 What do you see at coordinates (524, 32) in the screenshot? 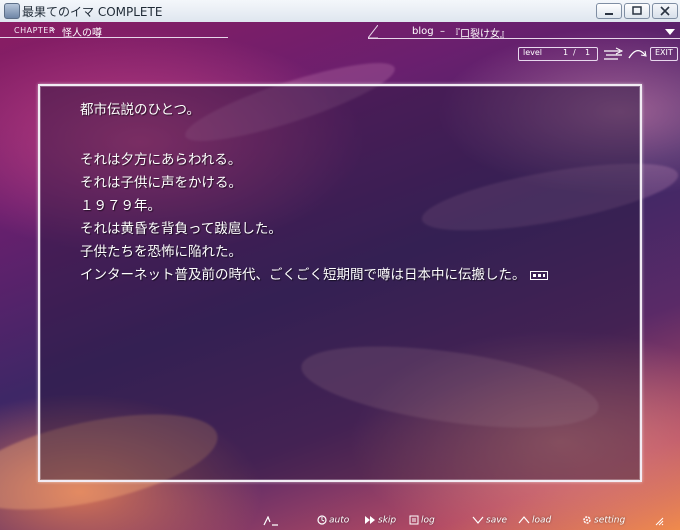
I see `blog-bar: blog – 『口裂け女』` at bounding box center [524, 32].